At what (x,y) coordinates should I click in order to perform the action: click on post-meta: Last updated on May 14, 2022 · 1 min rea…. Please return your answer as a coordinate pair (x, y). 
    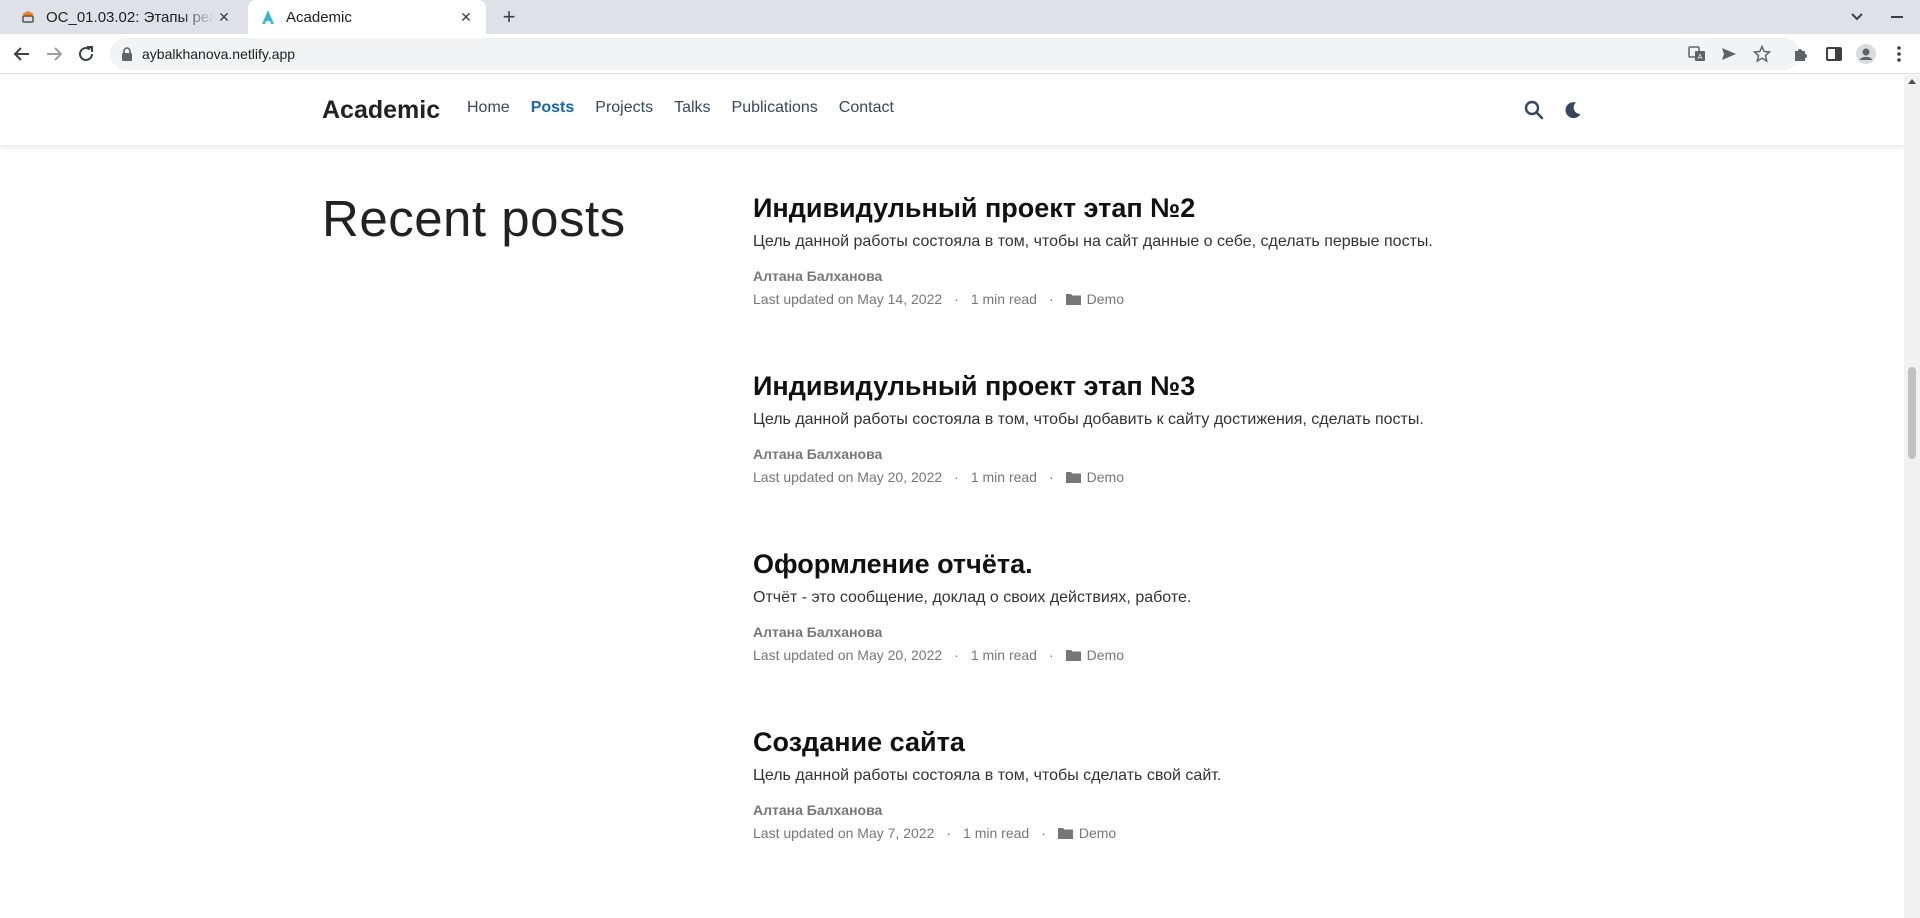
    Looking at the image, I should click on (1203, 299).